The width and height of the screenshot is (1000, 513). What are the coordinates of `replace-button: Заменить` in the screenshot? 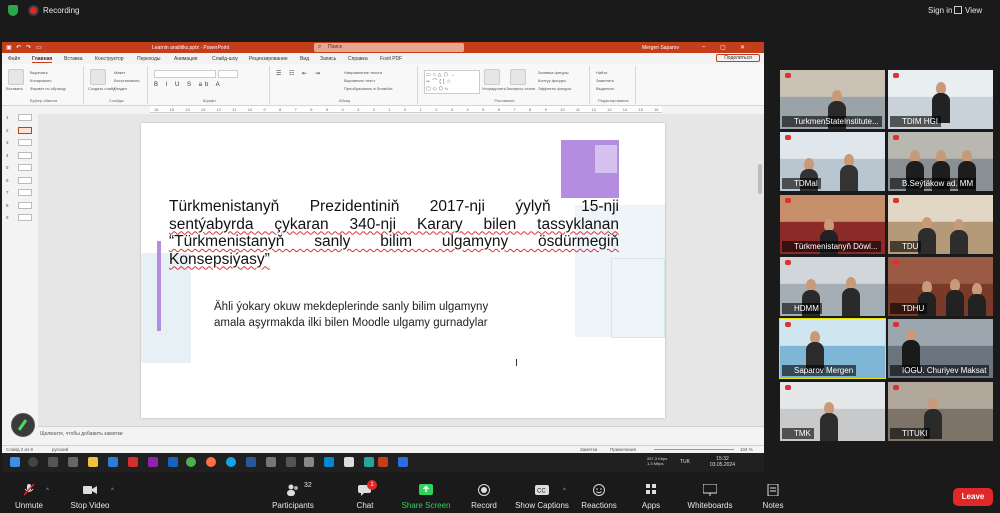 It's located at (605, 80).